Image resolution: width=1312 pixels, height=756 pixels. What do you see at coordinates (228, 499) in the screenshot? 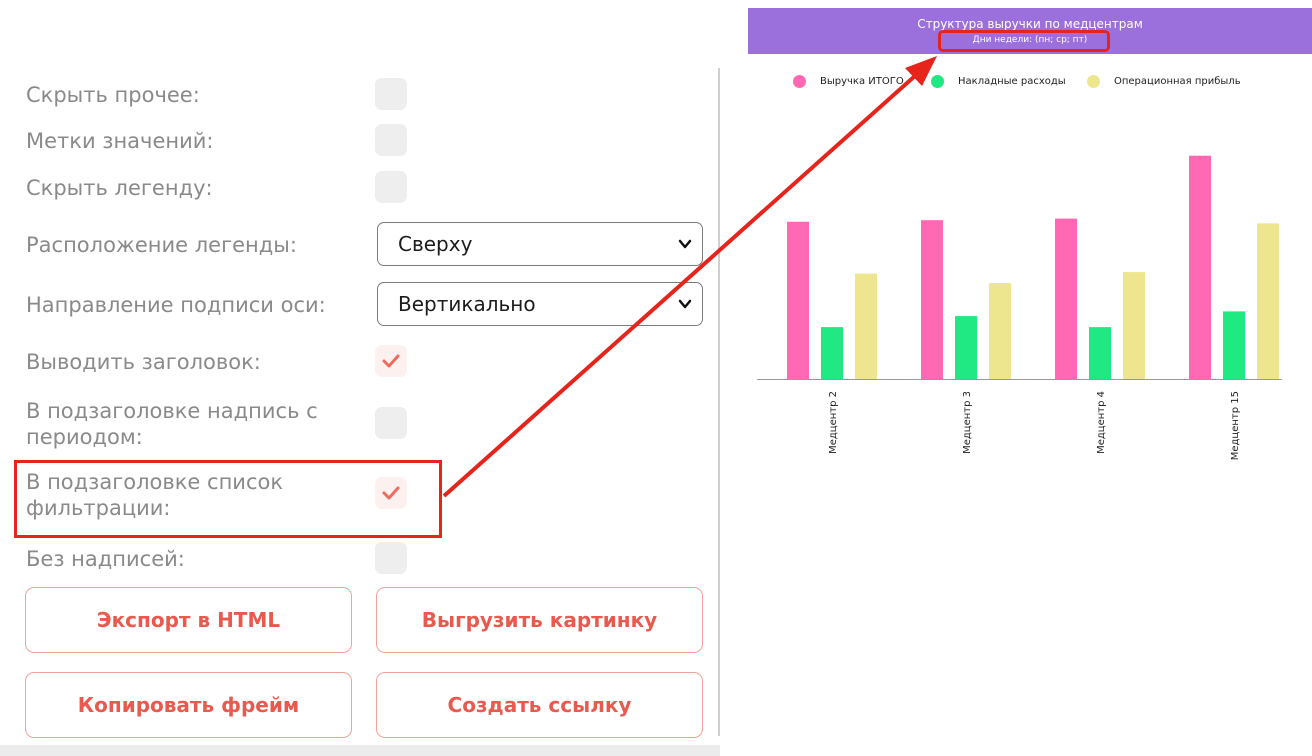
I see `filter-option-highlight` at bounding box center [228, 499].